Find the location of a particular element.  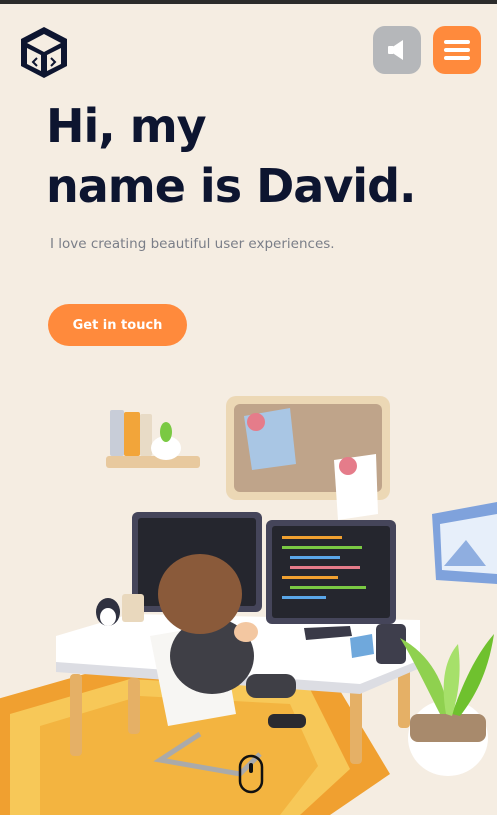

headline-line-2: name is David. is located at coordinates (231, 186).